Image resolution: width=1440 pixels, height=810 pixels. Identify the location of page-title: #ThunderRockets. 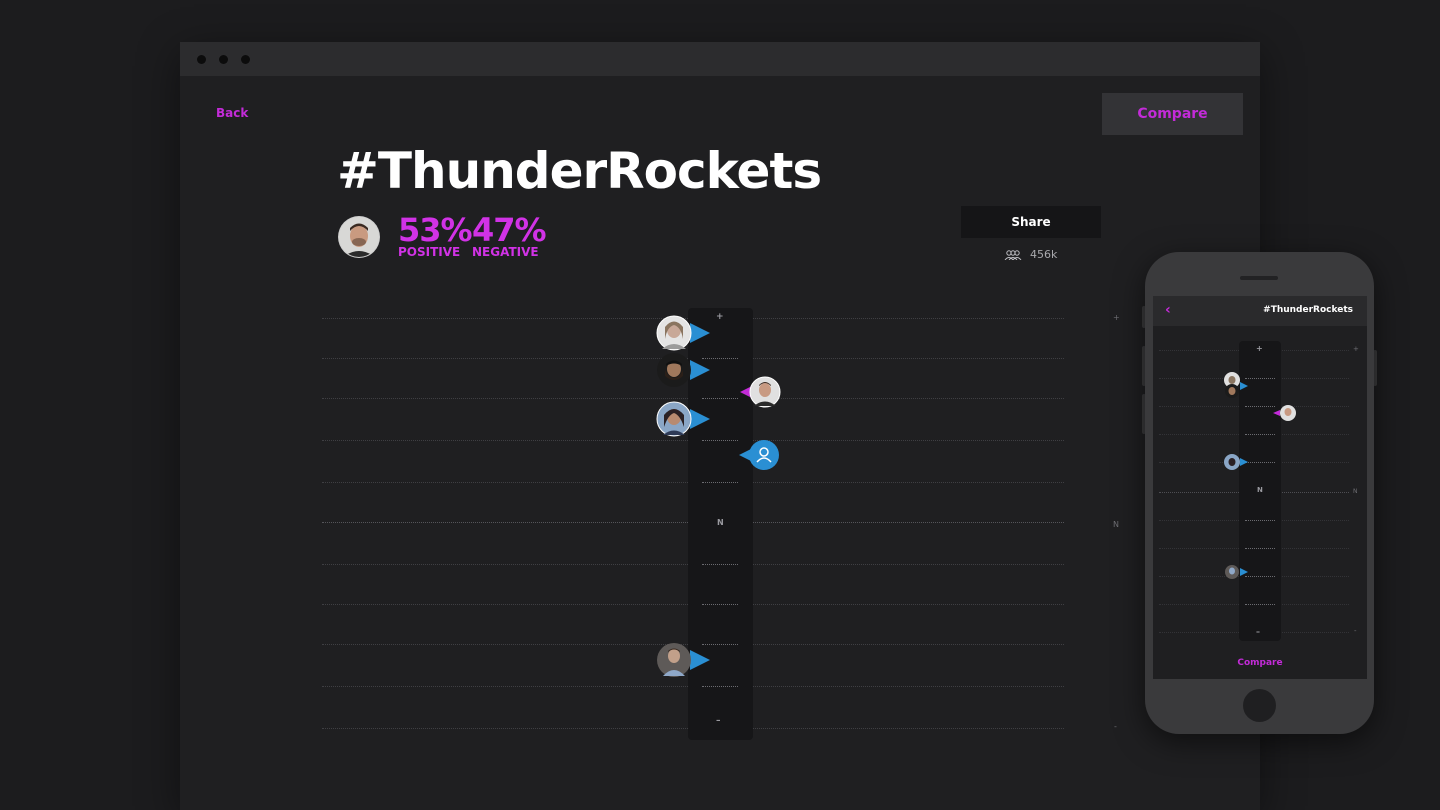
(579, 171).